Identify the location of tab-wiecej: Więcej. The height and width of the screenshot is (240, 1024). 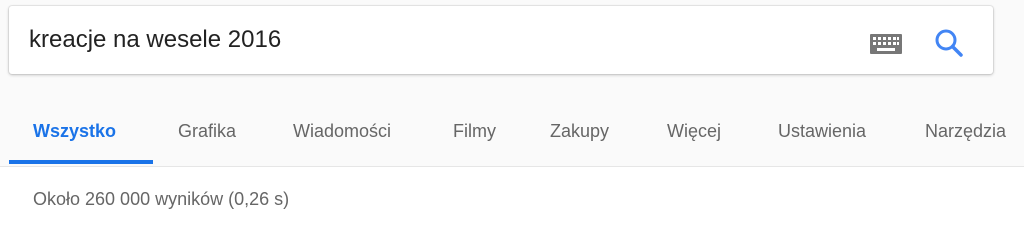
(694, 135).